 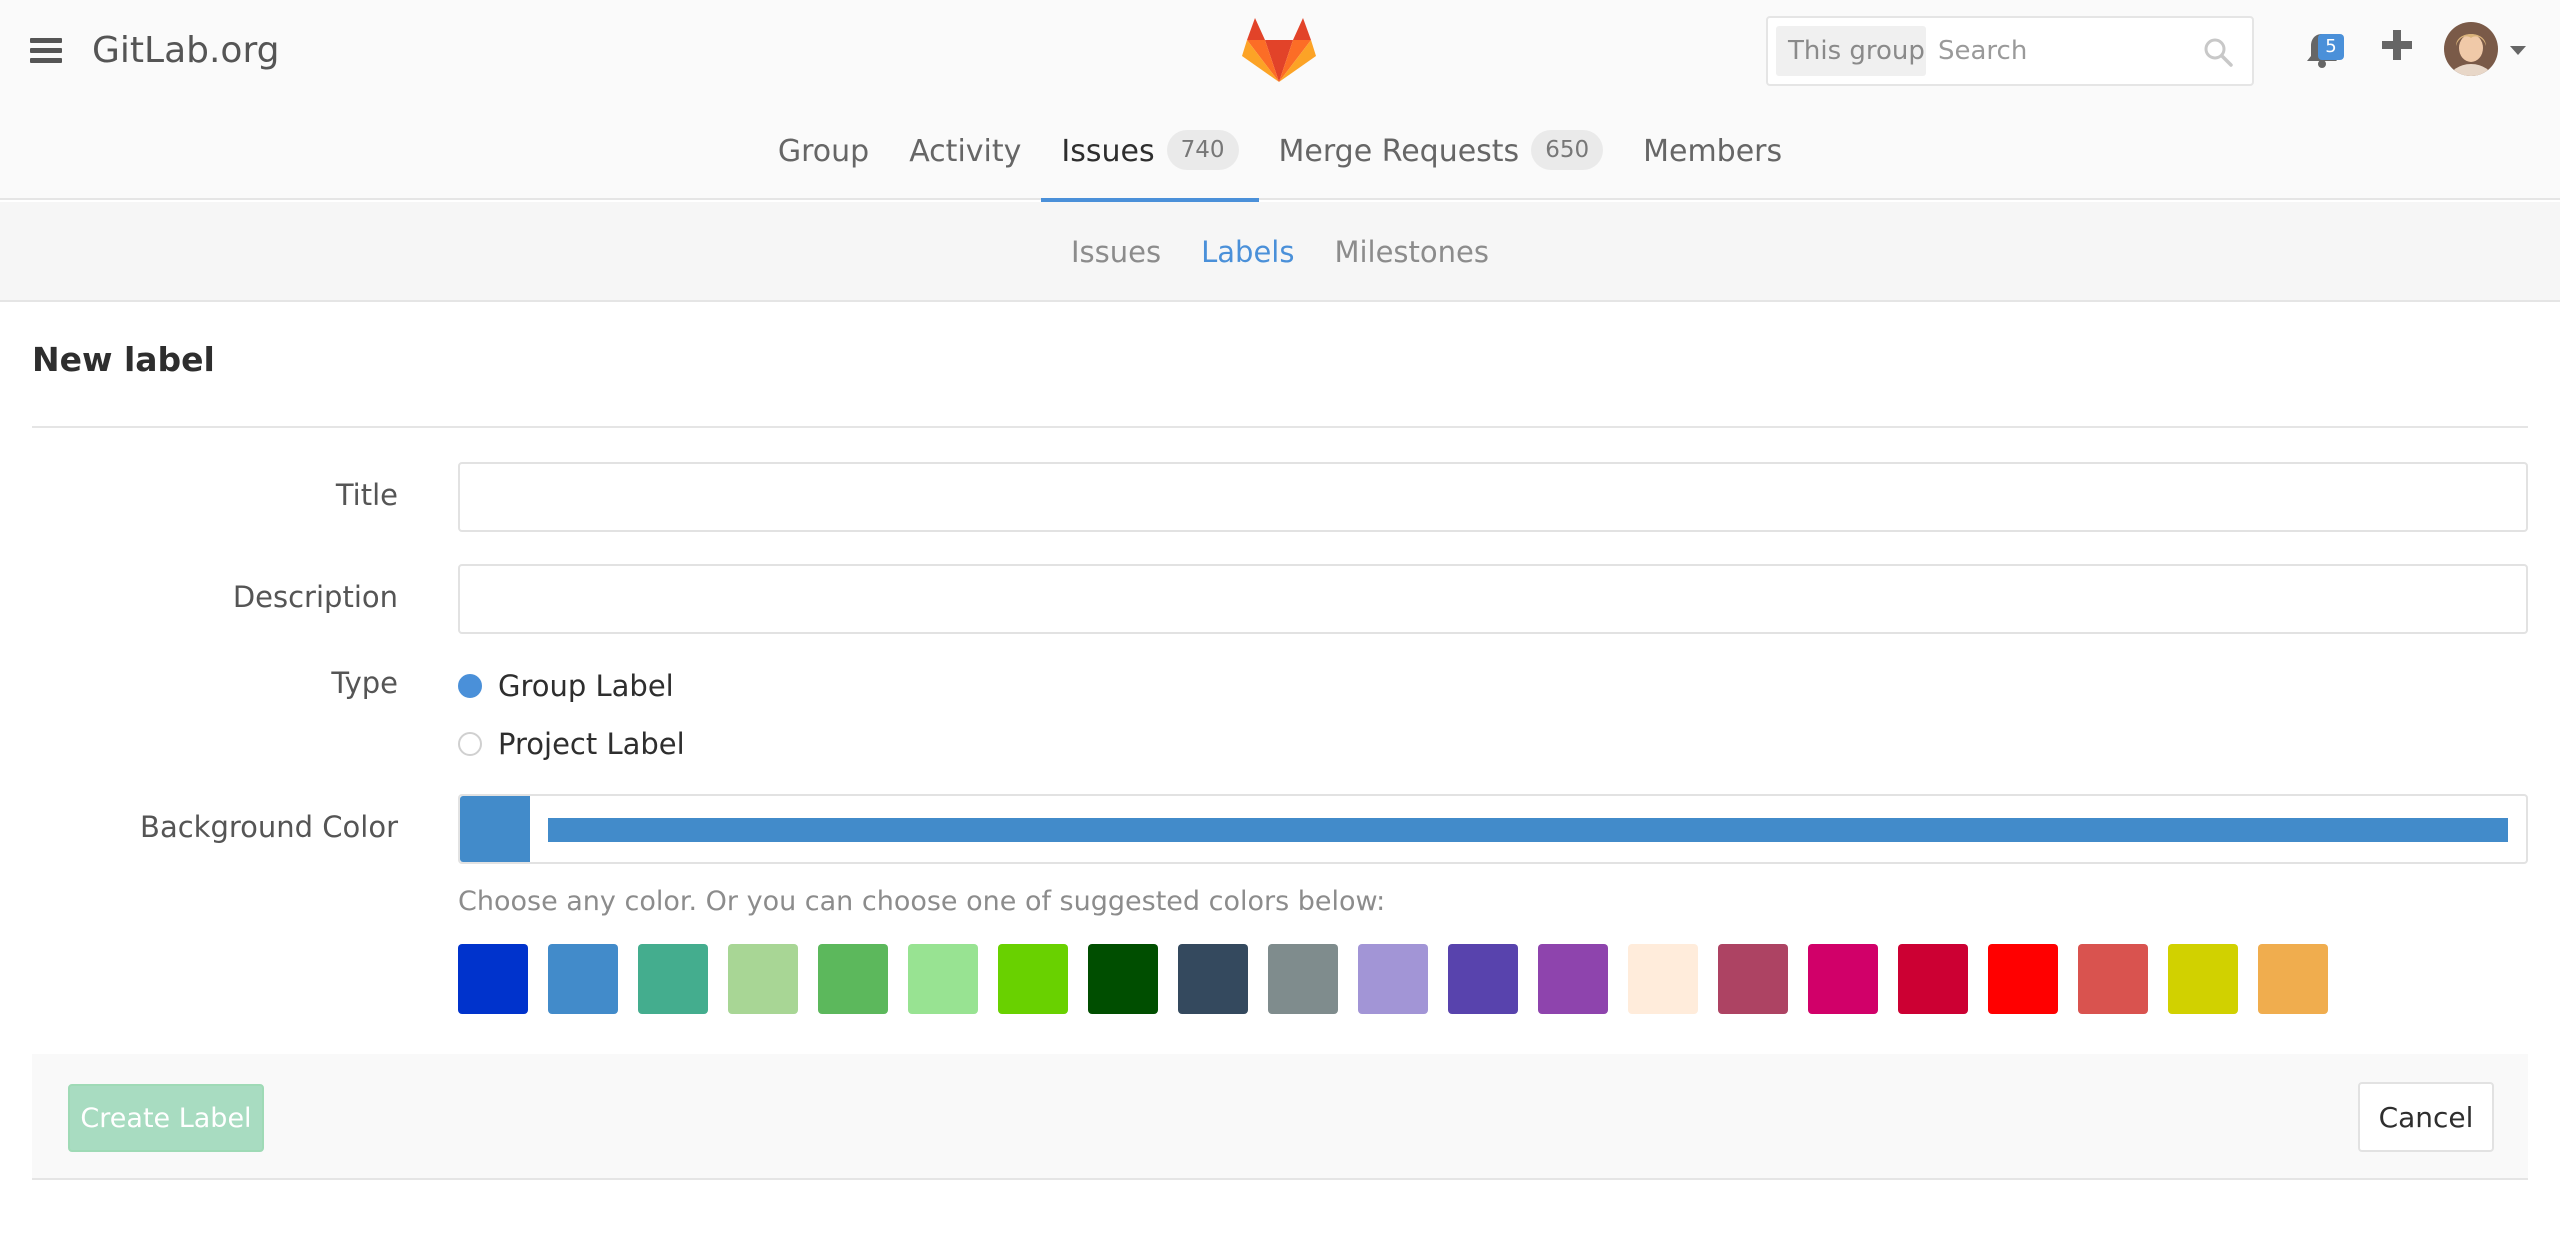 I want to click on description-label: Description, so click(x=315, y=597).